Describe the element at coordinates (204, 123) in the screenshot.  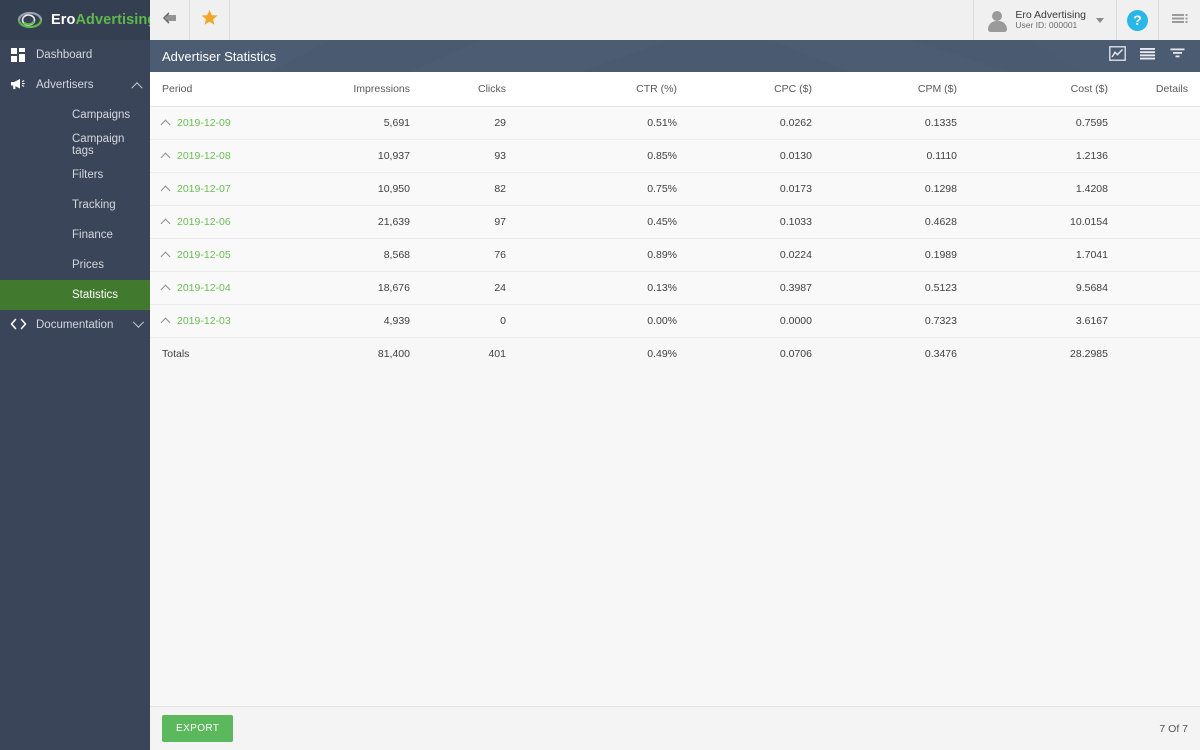
I see `period-link: 2019-12-09` at that location.